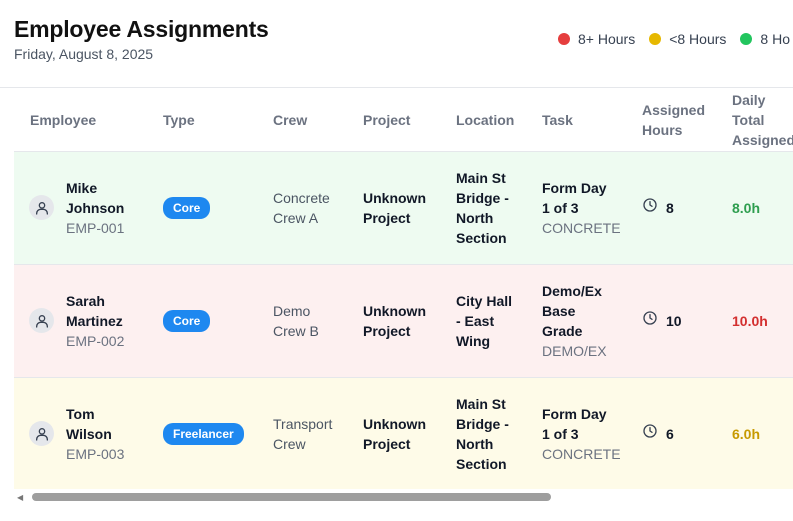 The image size is (793, 521). Describe the element at coordinates (84, 54) in the screenshot. I see `page-date: Friday, August 8, 2025` at that location.